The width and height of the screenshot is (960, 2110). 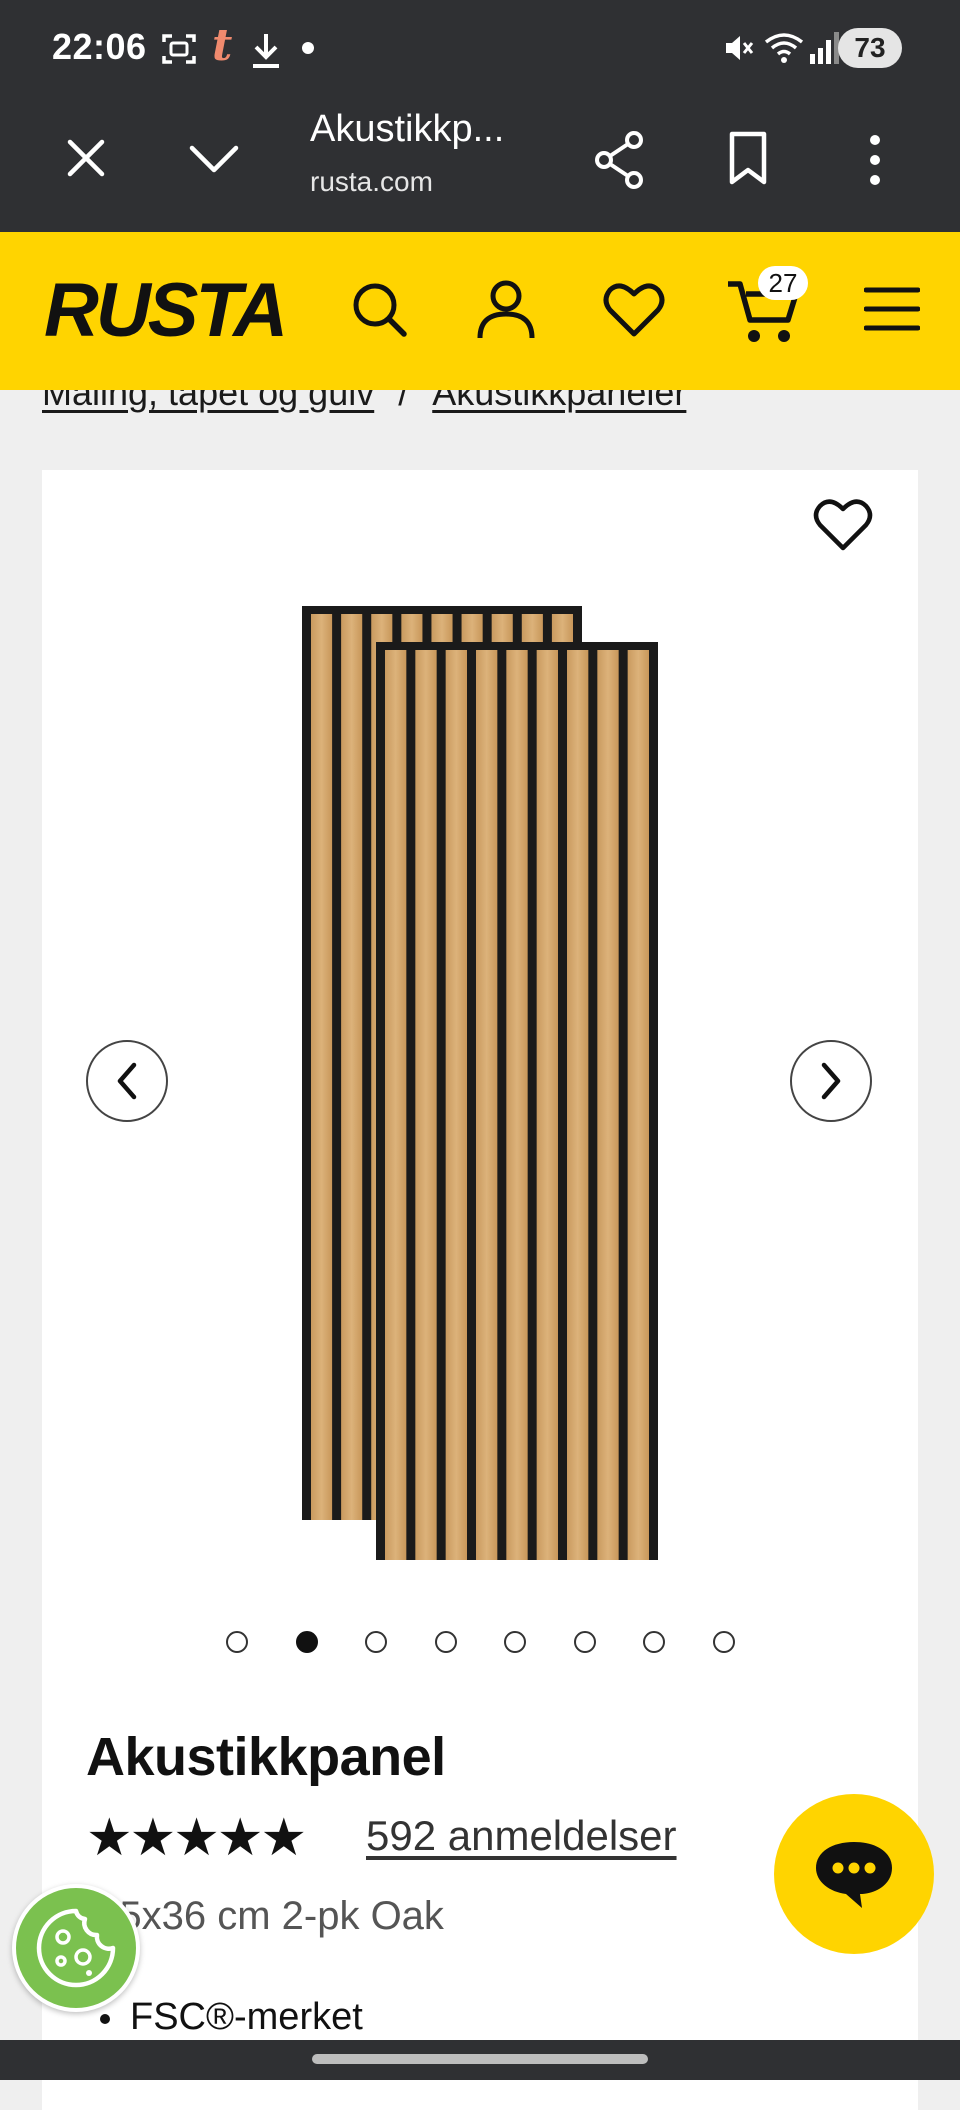 What do you see at coordinates (380, 310) in the screenshot?
I see `search-icon` at bounding box center [380, 310].